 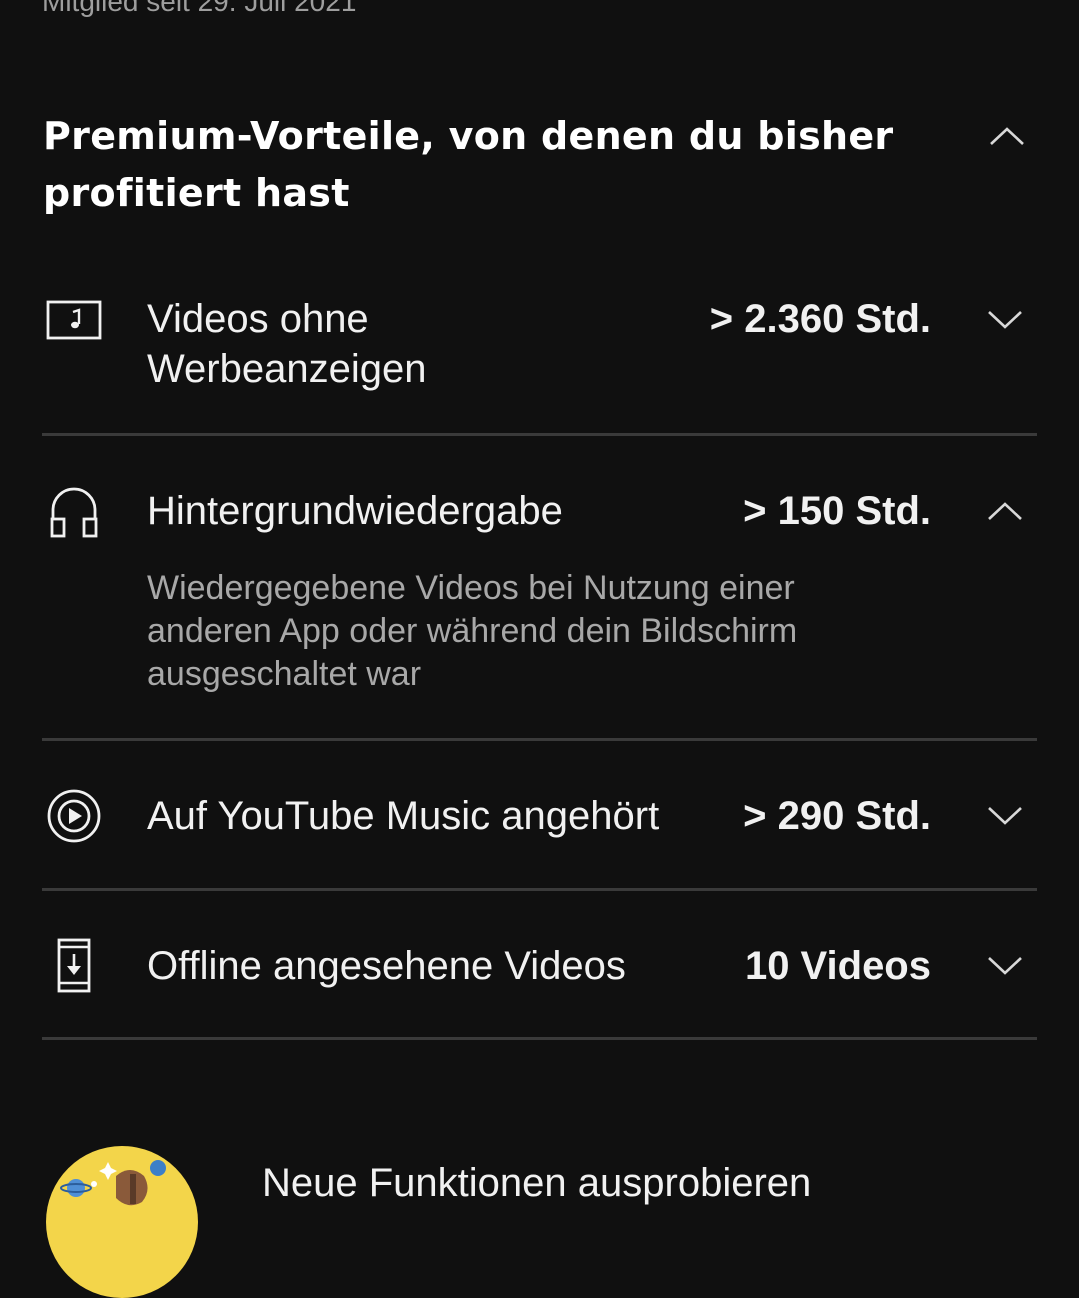 I want to click on benefit-label: Offline angesehene Videos, so click(x=386, y=966).